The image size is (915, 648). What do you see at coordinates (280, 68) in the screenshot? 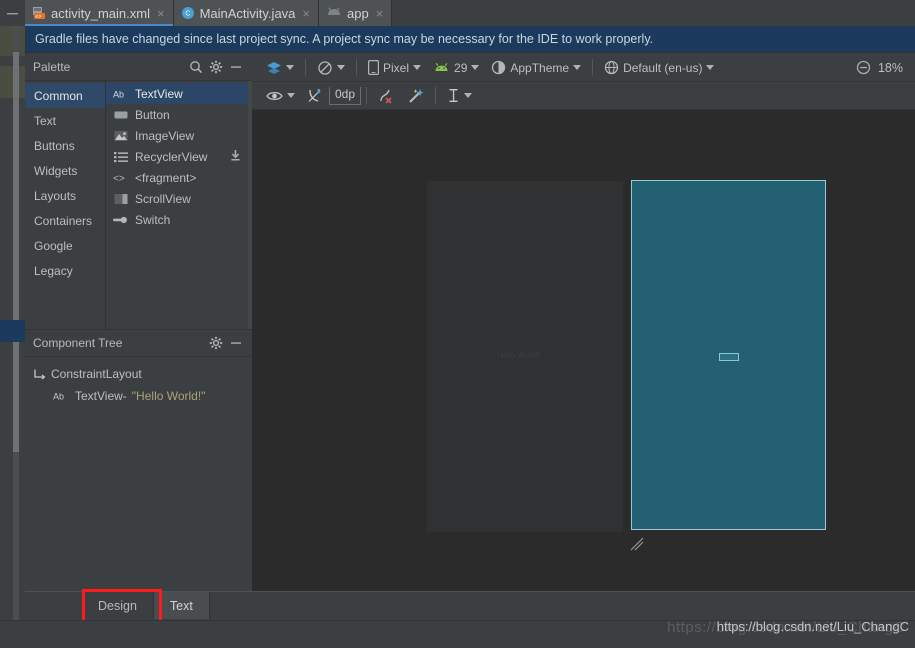
I see `design-mode-select` at bounding box center [280, 68].